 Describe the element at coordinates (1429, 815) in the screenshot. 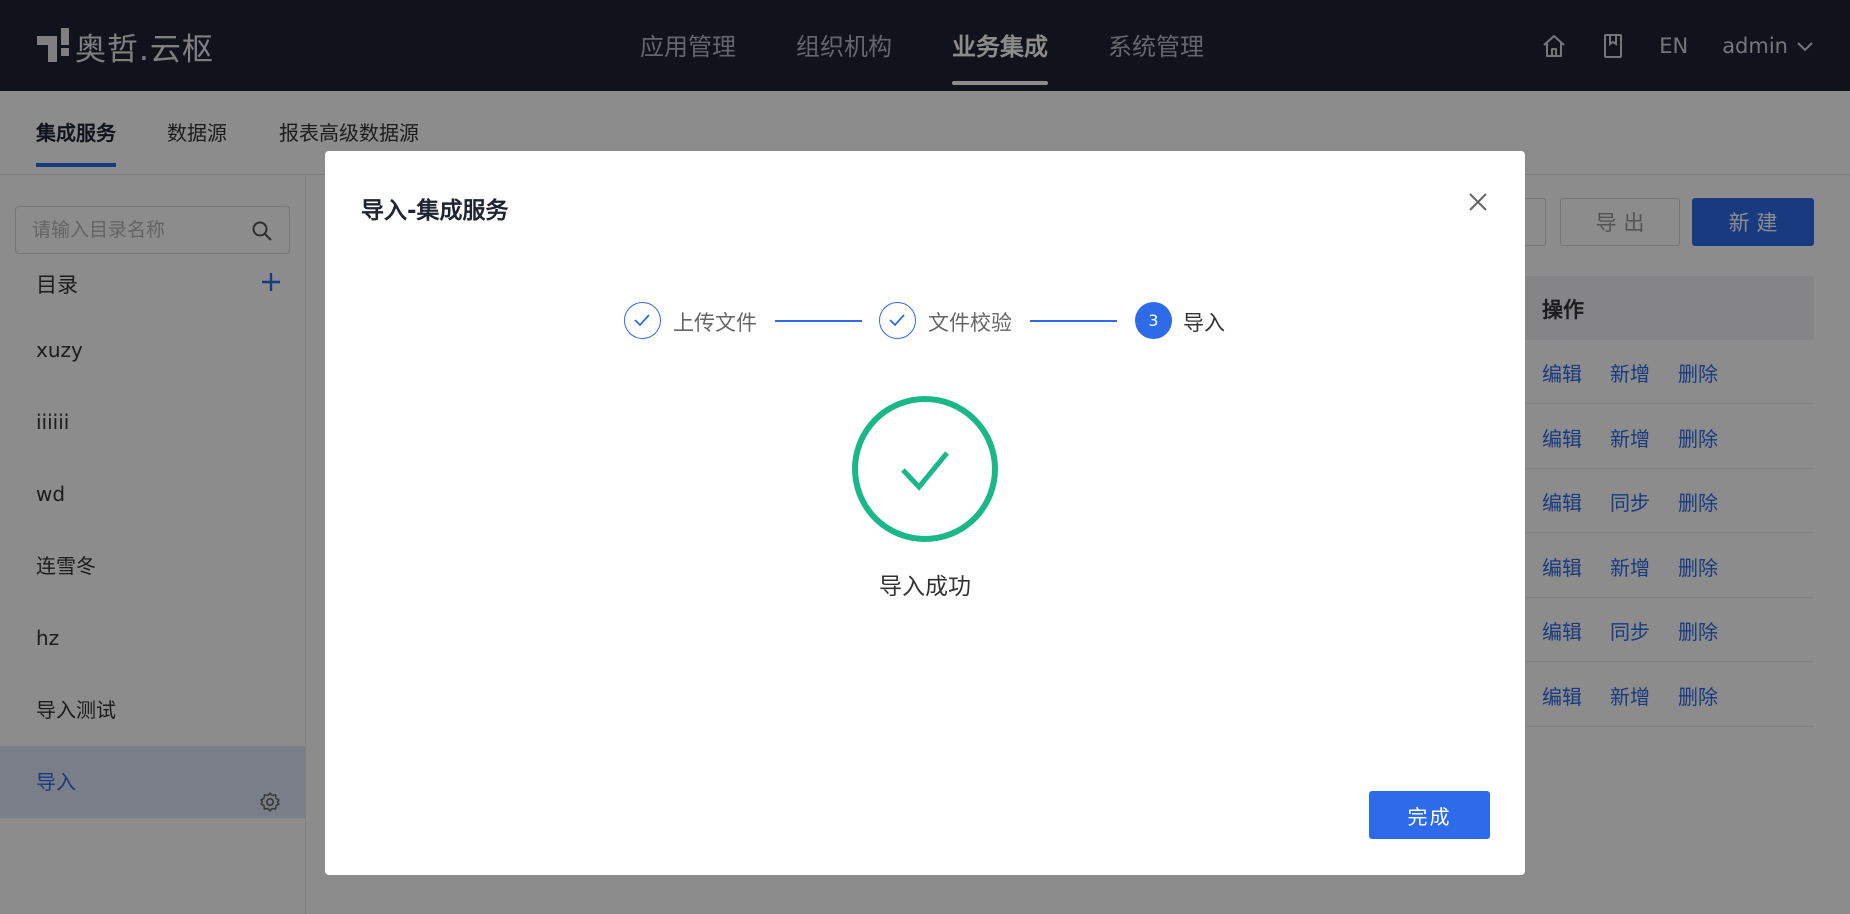

I see `done-button: 完成` at that location.